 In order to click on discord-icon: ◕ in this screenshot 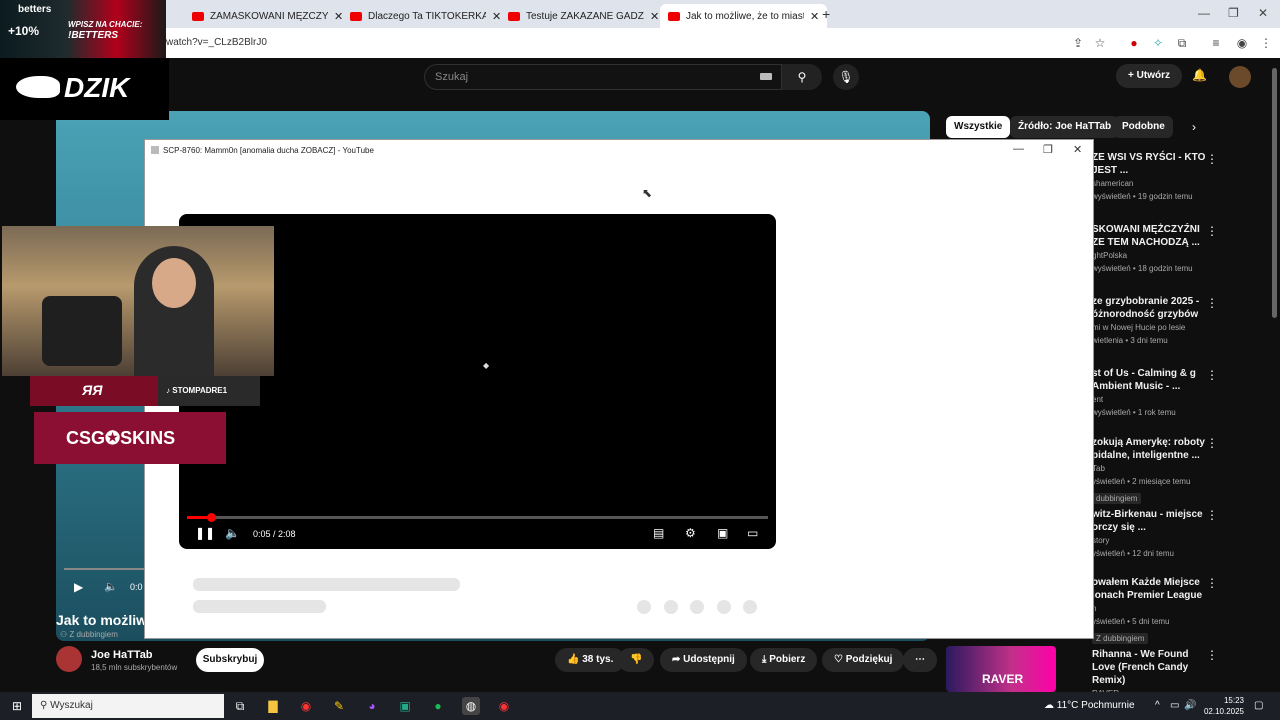, I will do `click(372, 706)`.